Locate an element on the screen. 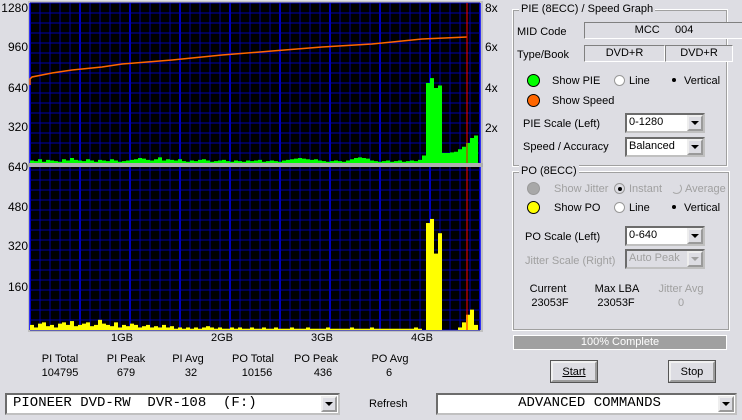  po-line-radio is located at coordinates (619, 207).